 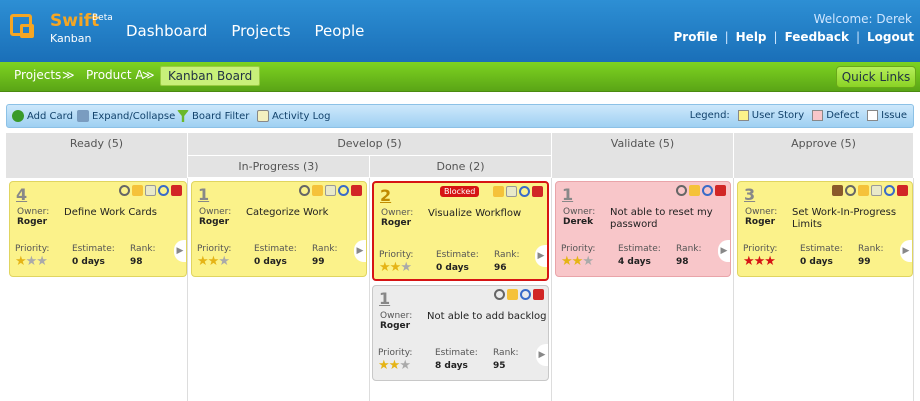 What do you see at coordinates (126, 116) in the screenshot?
I see `expand-collapse-button: Expand/Collapse` at bounding box center [126, 116].